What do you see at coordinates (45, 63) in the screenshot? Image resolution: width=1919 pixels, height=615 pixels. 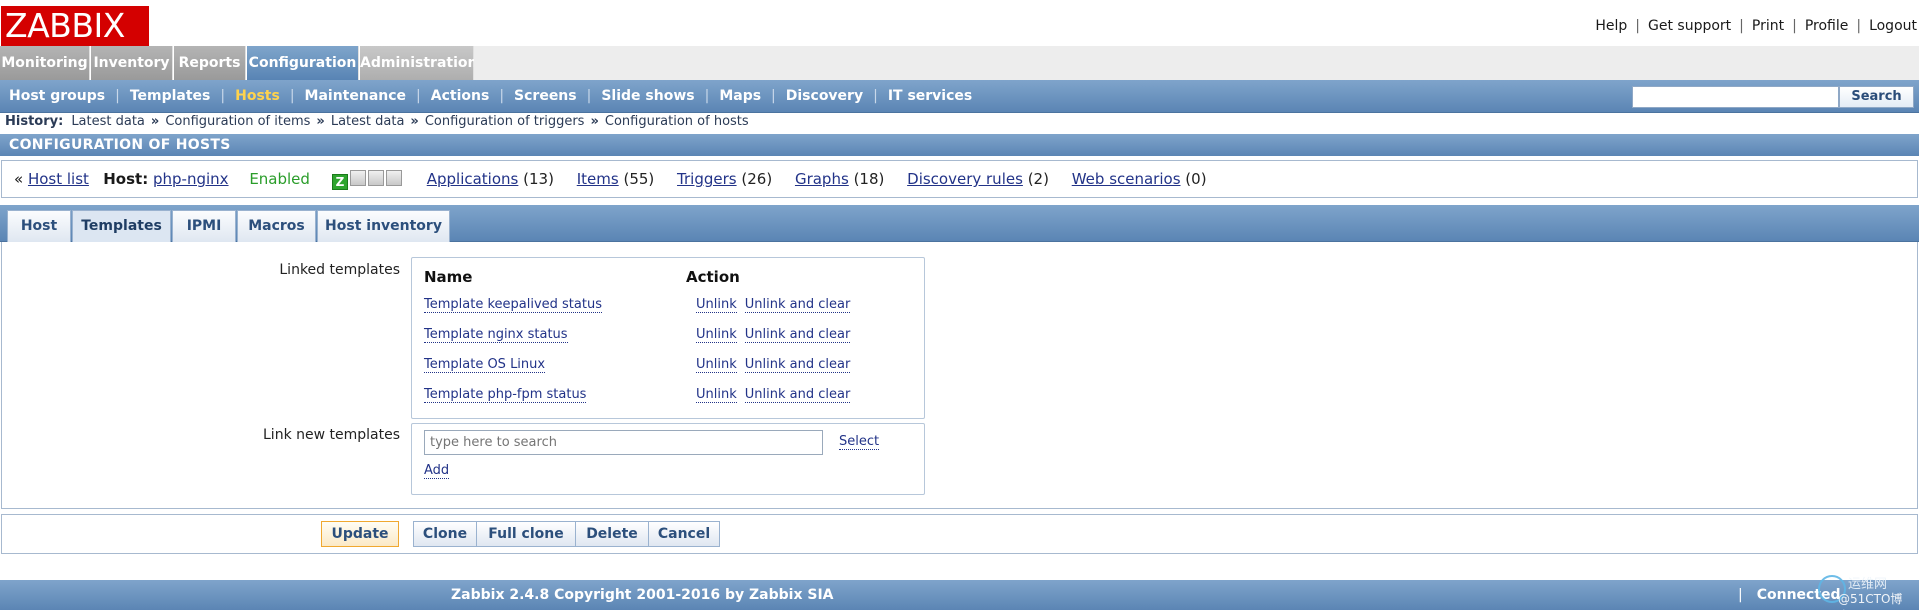 I see `main-menu-monitoring: Monitoring` at bounding box center [45, 63].